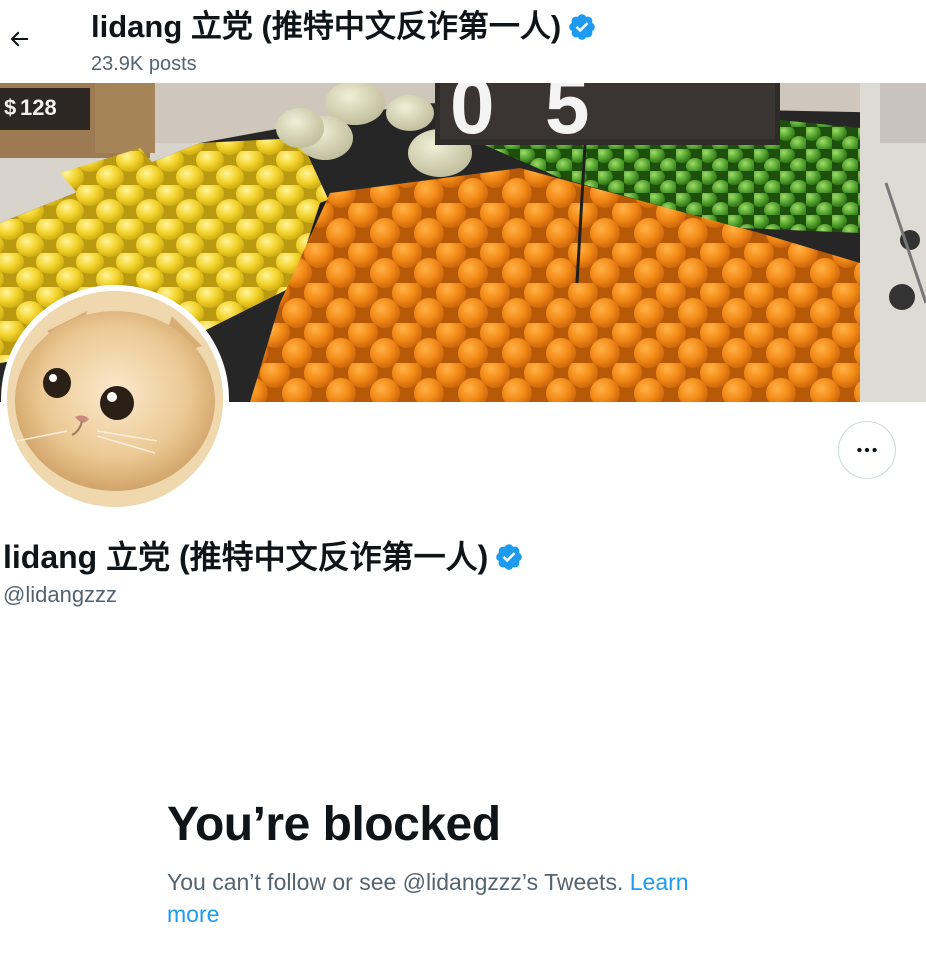 The height and width of the screenshot is (972, 926). What do you see at coordinates (38, 107) in the screenshot?
I see `svg-text: 128` at bounding box center [38, 107].